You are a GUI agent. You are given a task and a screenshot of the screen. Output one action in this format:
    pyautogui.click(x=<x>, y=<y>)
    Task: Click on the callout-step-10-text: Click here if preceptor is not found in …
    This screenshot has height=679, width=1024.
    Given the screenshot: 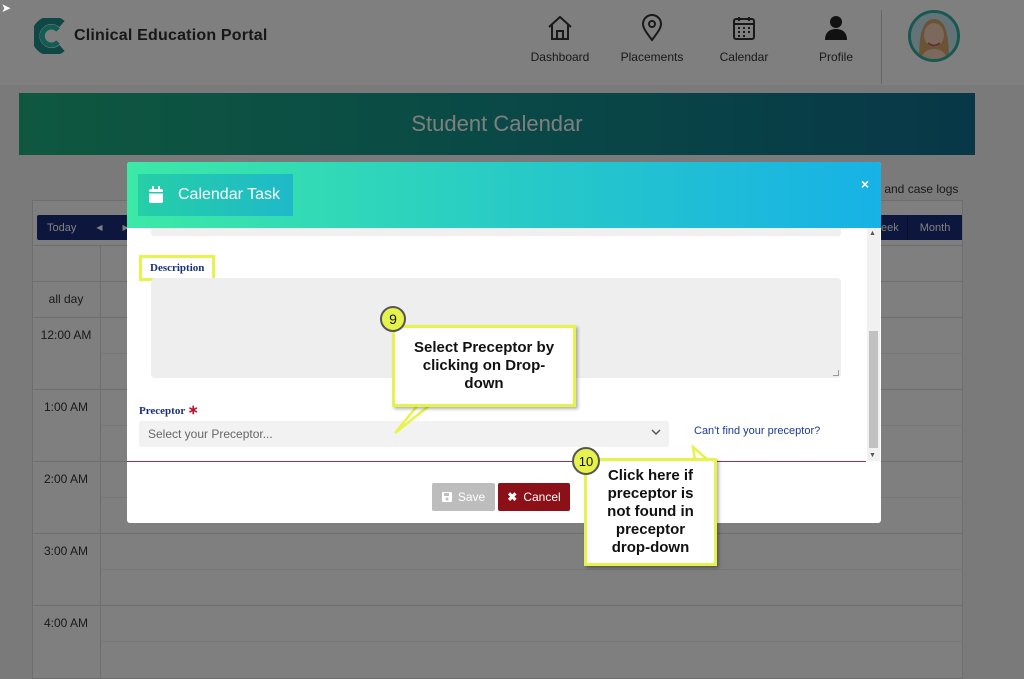 What is the action you would take?
    pyautogui.click(x=650, y=511)
    